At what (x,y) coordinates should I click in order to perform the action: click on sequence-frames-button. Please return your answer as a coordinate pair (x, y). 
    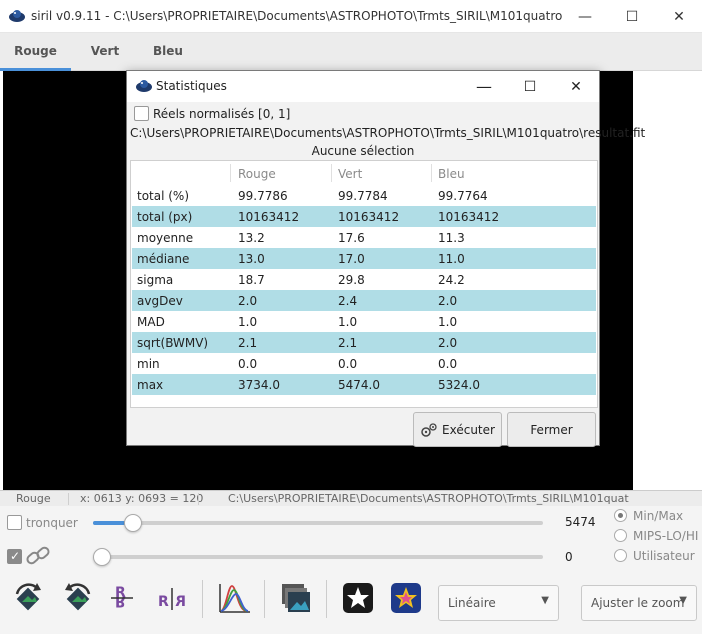
    Looking at the image, I should click on (296, 598).